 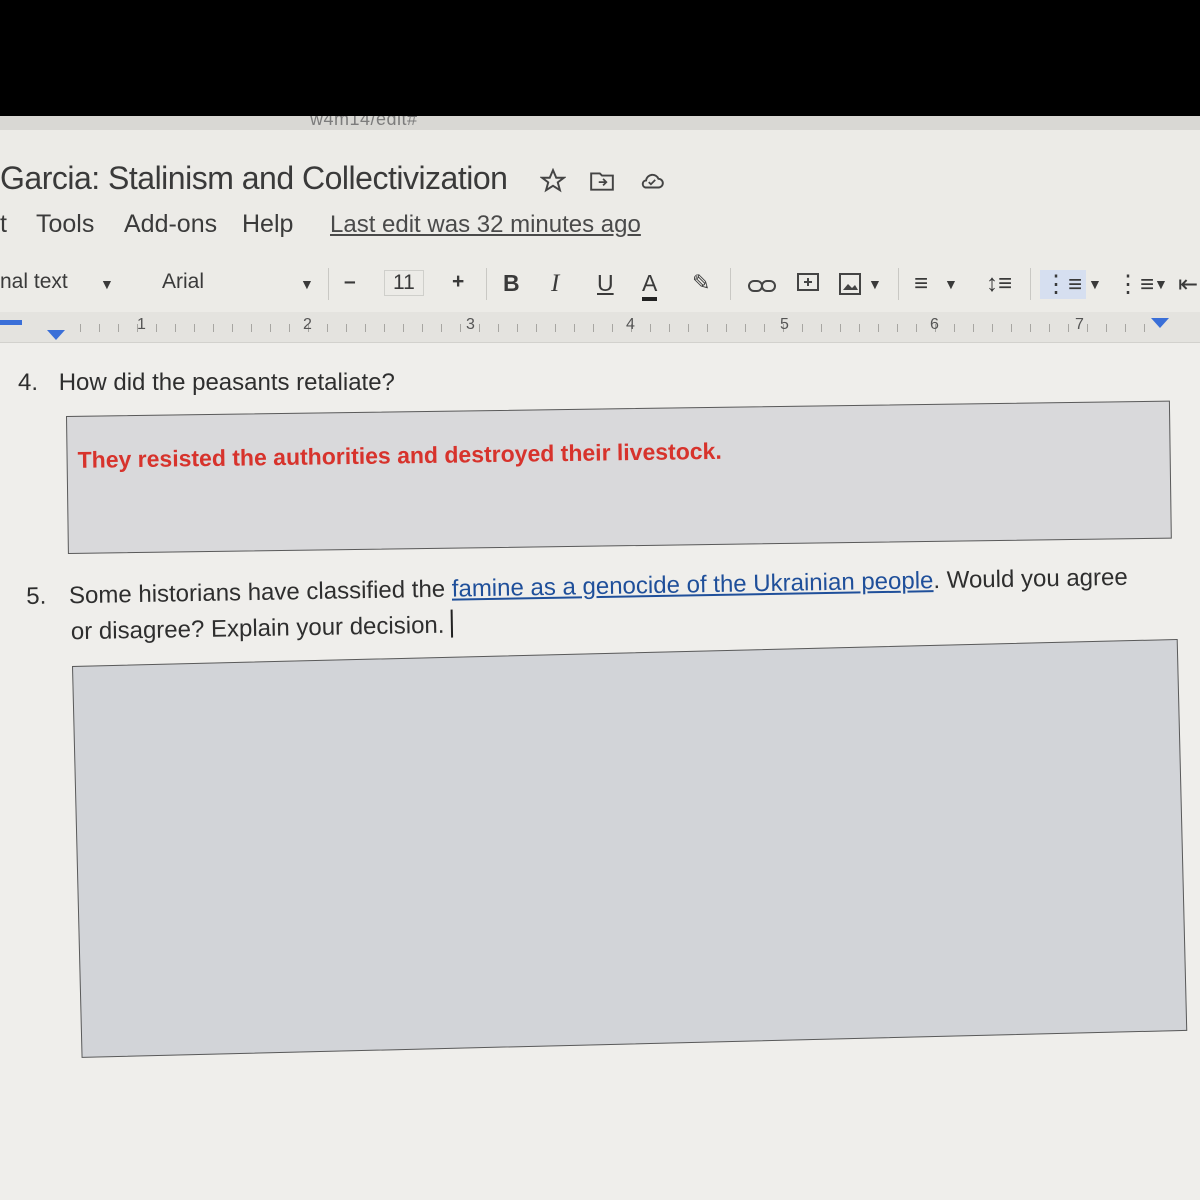 What do you see at coordinates (999, 284) in the screenshot?
I see `line-spacing-icon: ↕≡` at bounding box center [999, 284].